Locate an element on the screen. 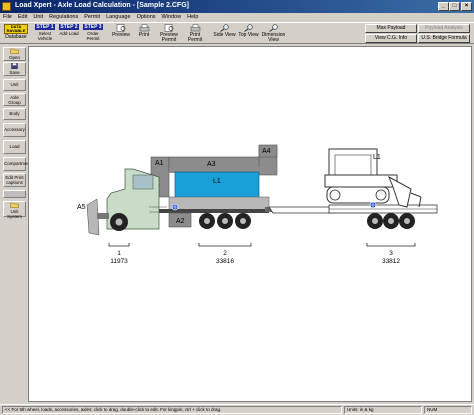 This screenshot has height=415, width=474. cg-marker-dozer is located at coordinates (373, 205).